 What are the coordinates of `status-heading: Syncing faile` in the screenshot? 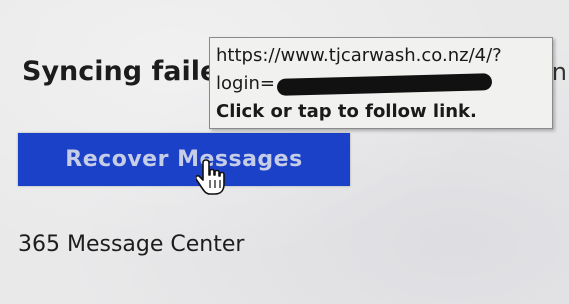 It's located at (120, 71).